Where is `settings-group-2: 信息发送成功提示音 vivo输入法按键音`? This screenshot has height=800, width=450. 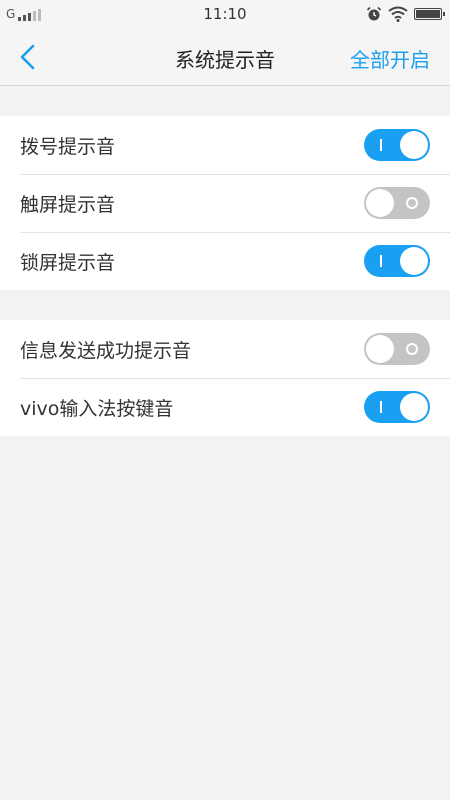 settings-group-2: 信息发送成功提示音 vivo输入法按键音 is located at coordinates (225, 378).